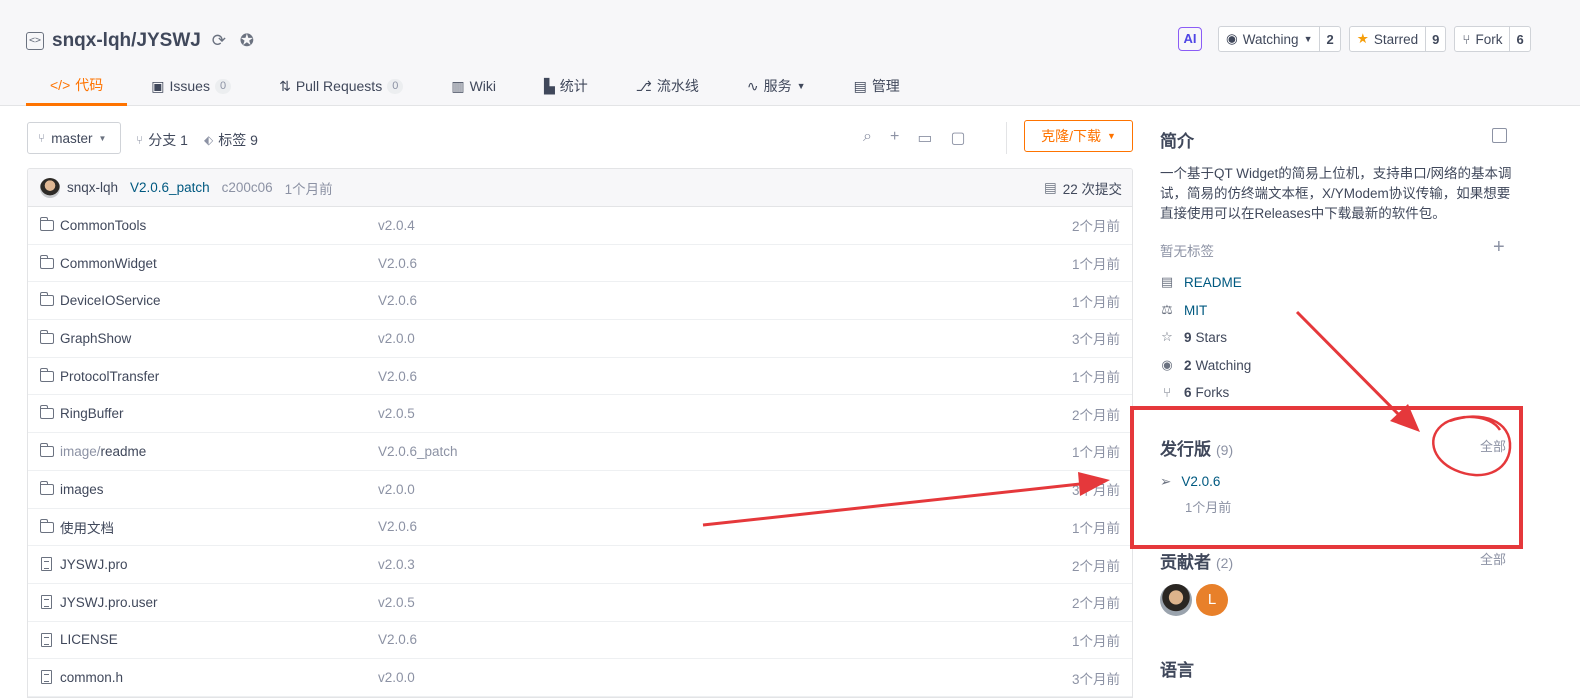  Describe the element at coordinates (396, 564) in the screenshot. I see `file-commit-message: v2.0.3` at that location.